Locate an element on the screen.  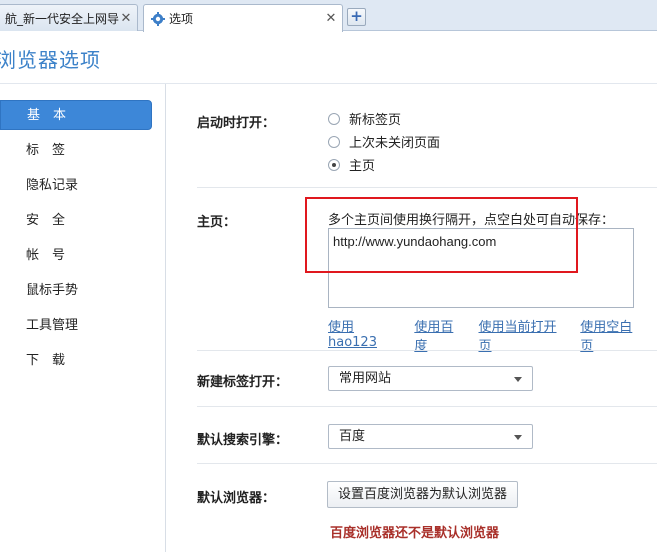
sidebar-item-security: 安 全 is located at coordinates (76, 221).